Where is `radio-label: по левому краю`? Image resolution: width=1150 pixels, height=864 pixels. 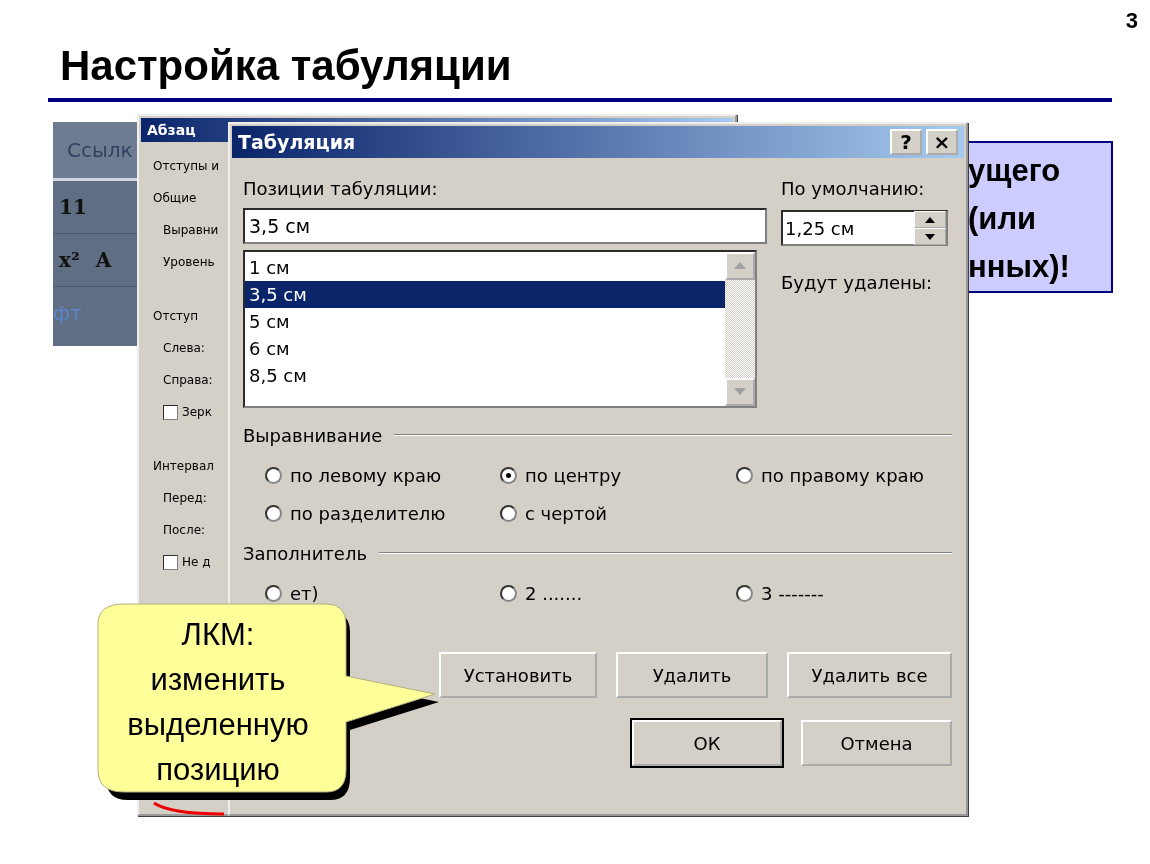 radio-label: по левому краю is located at coordinates (366, 475).